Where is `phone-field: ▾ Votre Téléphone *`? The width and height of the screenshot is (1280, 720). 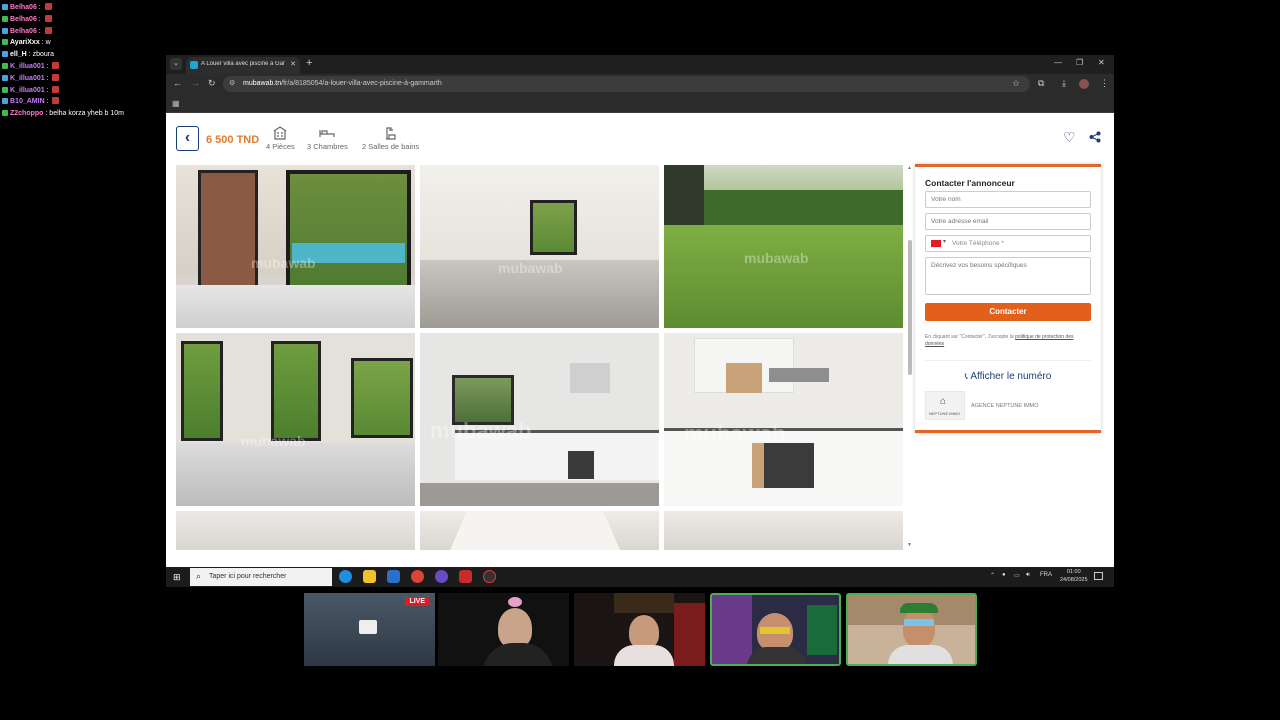
phone-field: ▾ Votre Téléphone * is located at coordinates (1008, 243).